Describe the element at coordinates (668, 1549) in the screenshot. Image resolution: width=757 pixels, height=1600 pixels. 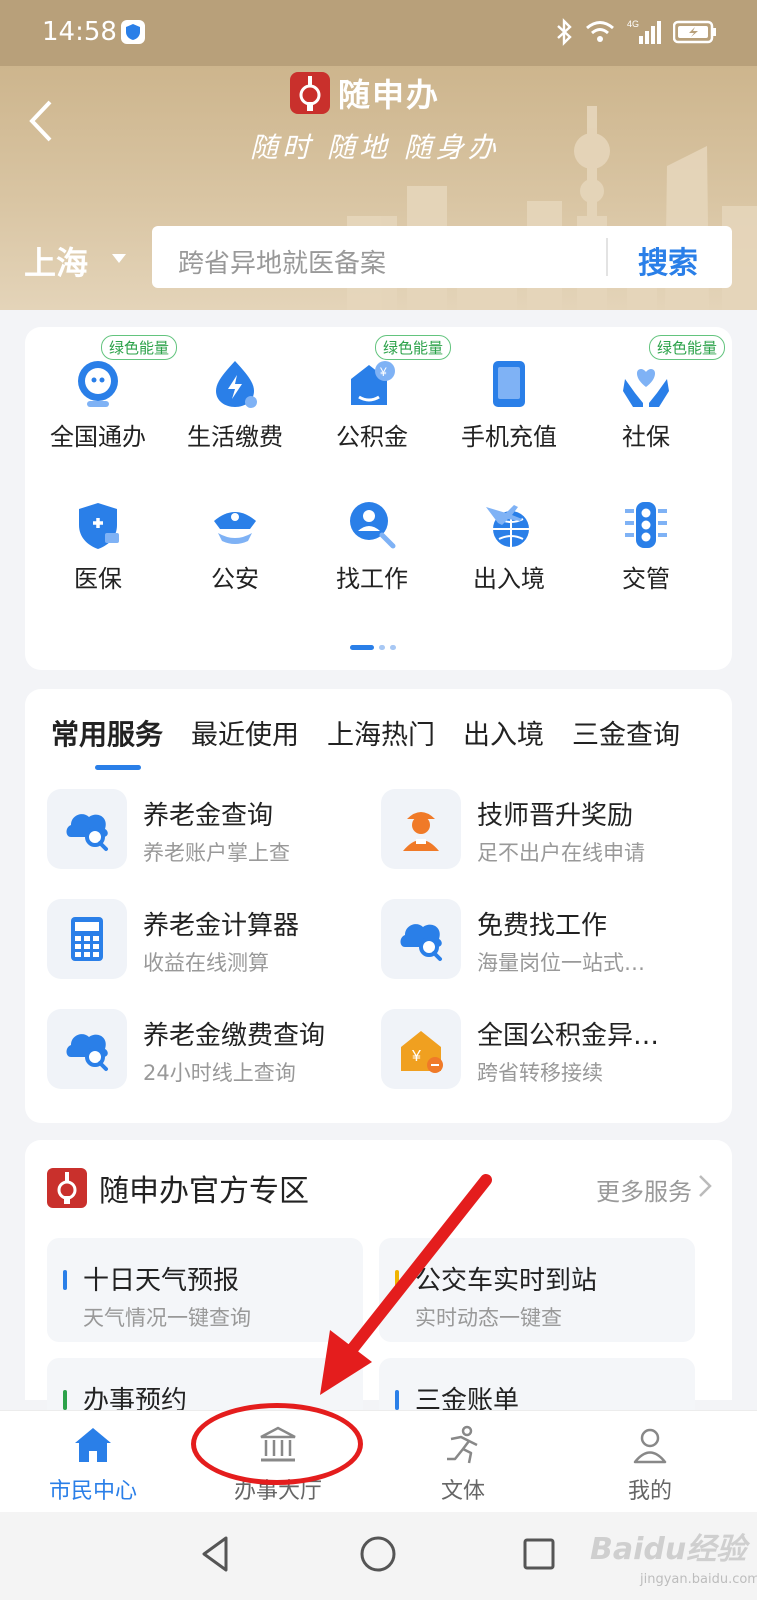
I see `watermark-brand: Baidu经验` at that location.